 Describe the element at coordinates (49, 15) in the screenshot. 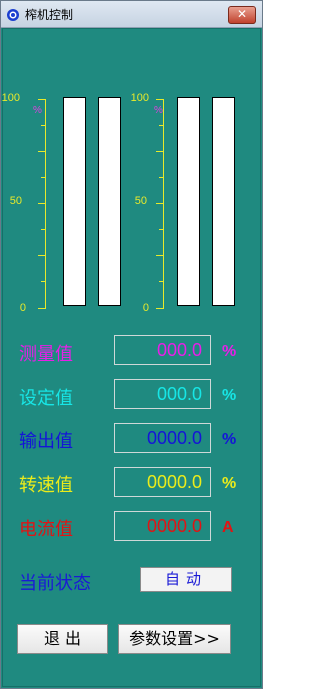

I see `window-title: 榨机控制` at that location.